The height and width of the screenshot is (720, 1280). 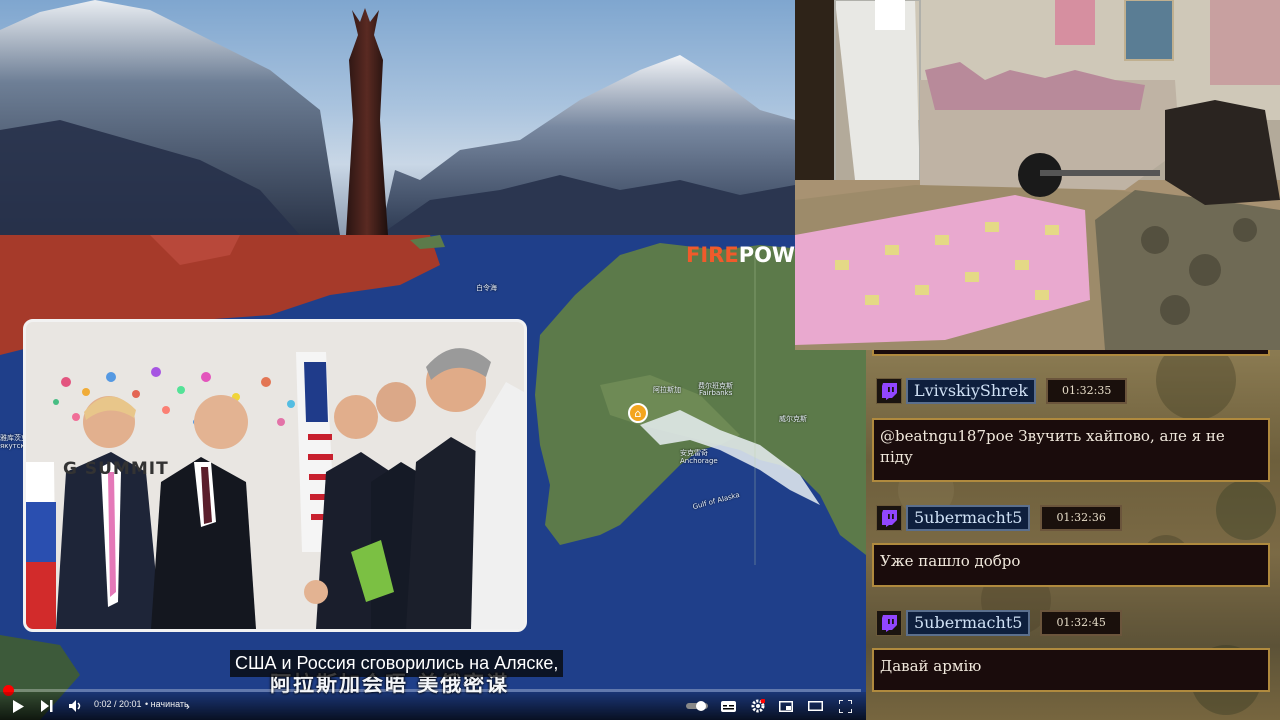 I want to click on chat-message-header: 5ubermacht5 01:32:45, so click(x=999, y=623).